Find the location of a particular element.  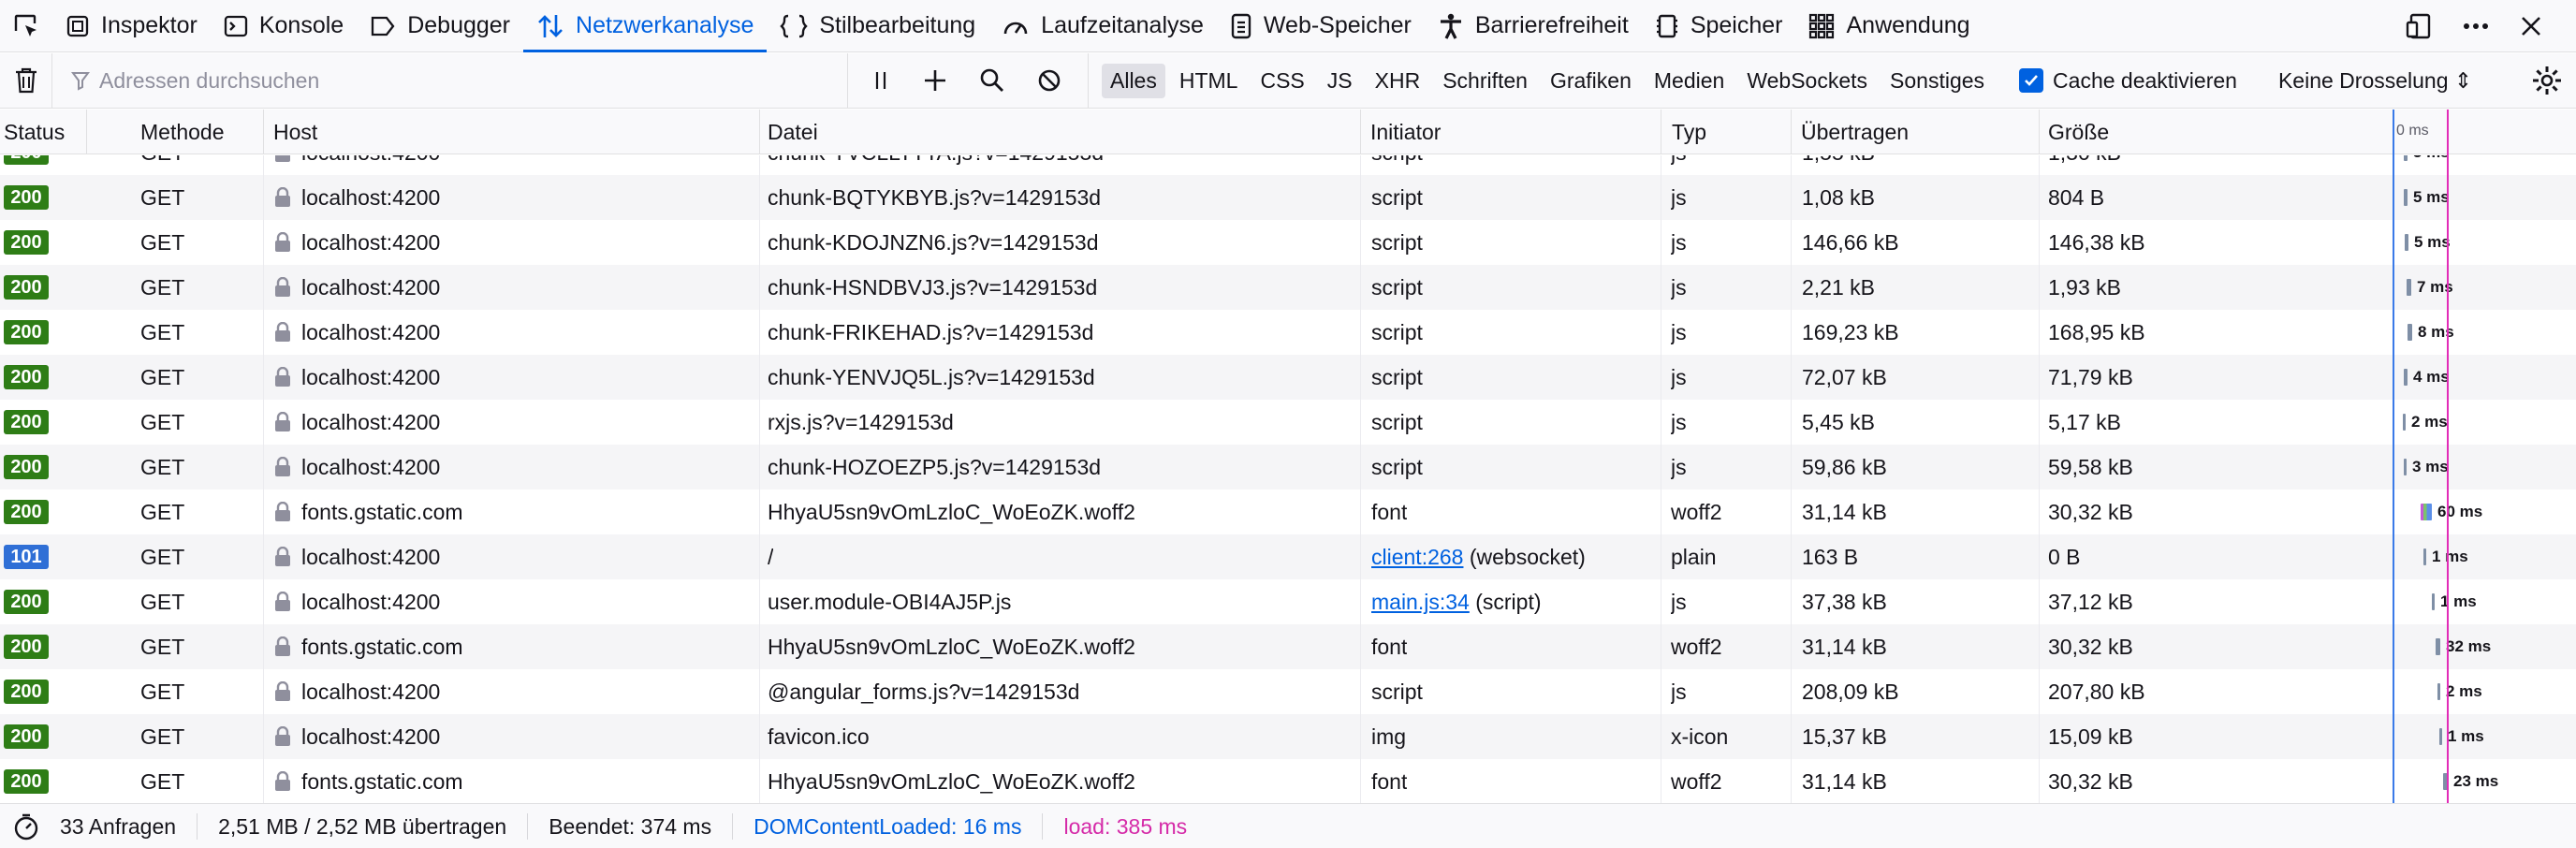

host-cell: fonts.gstatic.com is located at coordinates (382, 781).